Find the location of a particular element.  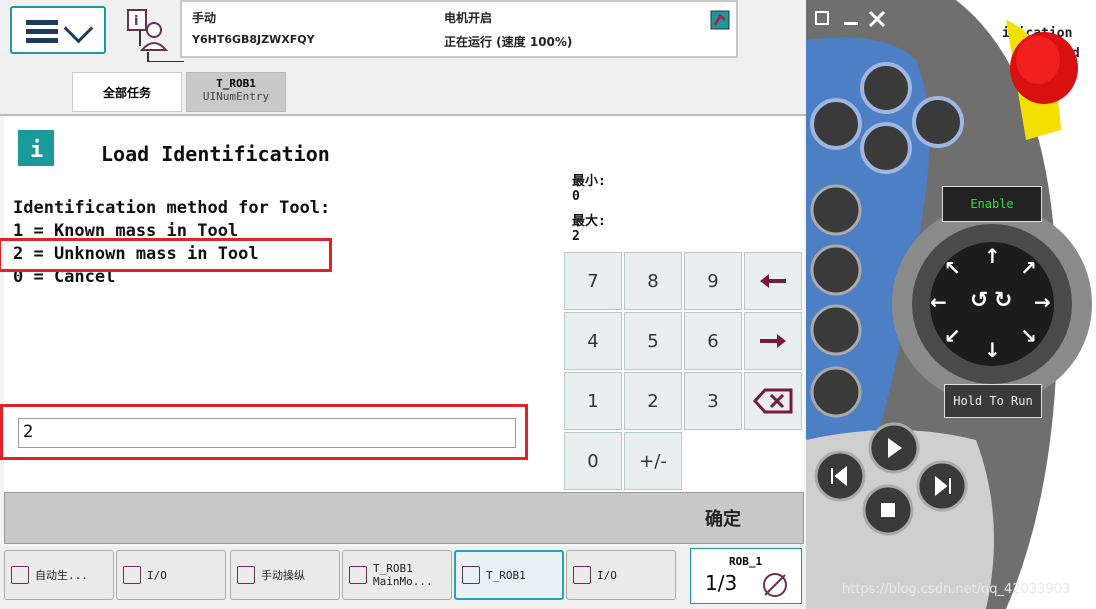

speed-icon is located at coordinates (775, 585).